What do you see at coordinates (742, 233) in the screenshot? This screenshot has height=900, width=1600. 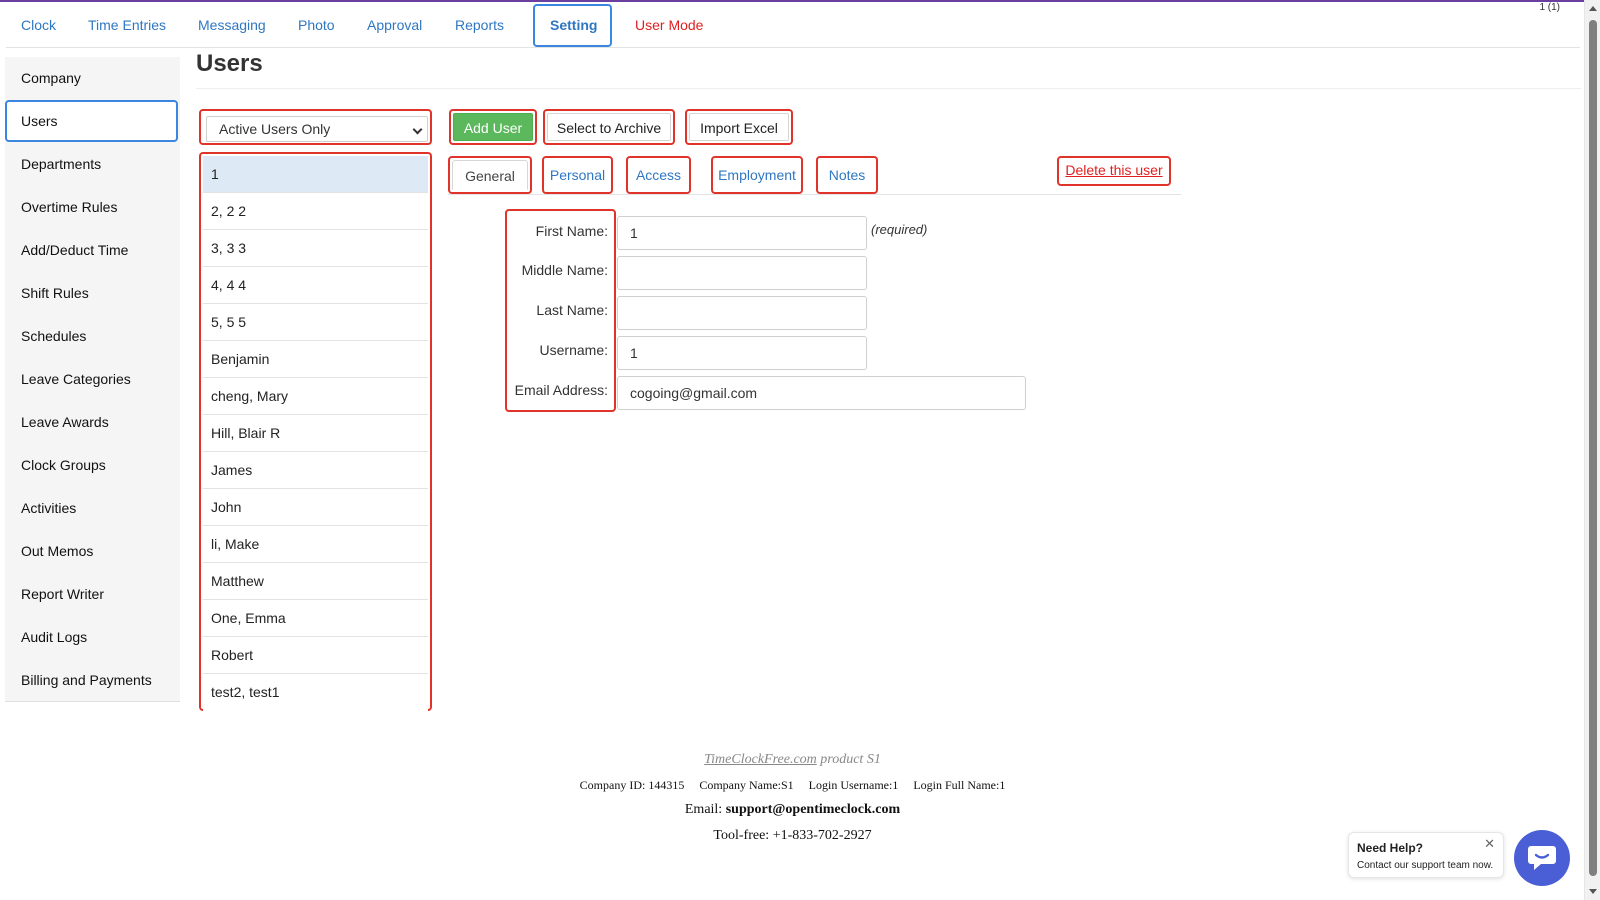 I see `first-name-field: 1` at bounding box center [742, 233].